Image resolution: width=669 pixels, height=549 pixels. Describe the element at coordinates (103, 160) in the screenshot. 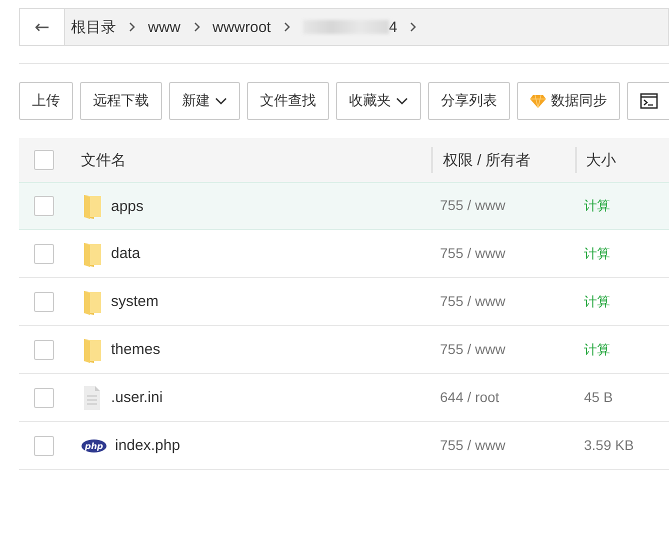

I see `column-header: 文件名` at that location.